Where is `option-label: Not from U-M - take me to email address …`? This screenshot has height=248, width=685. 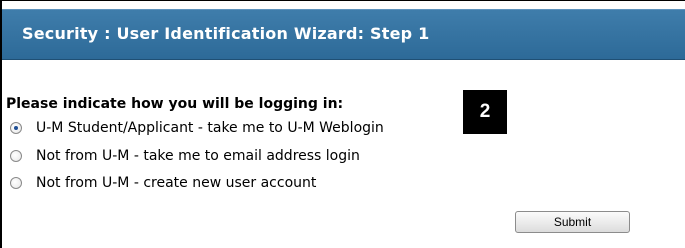
option-label: Not from U-M - take me to email address … is located at coordinates (198, 156).